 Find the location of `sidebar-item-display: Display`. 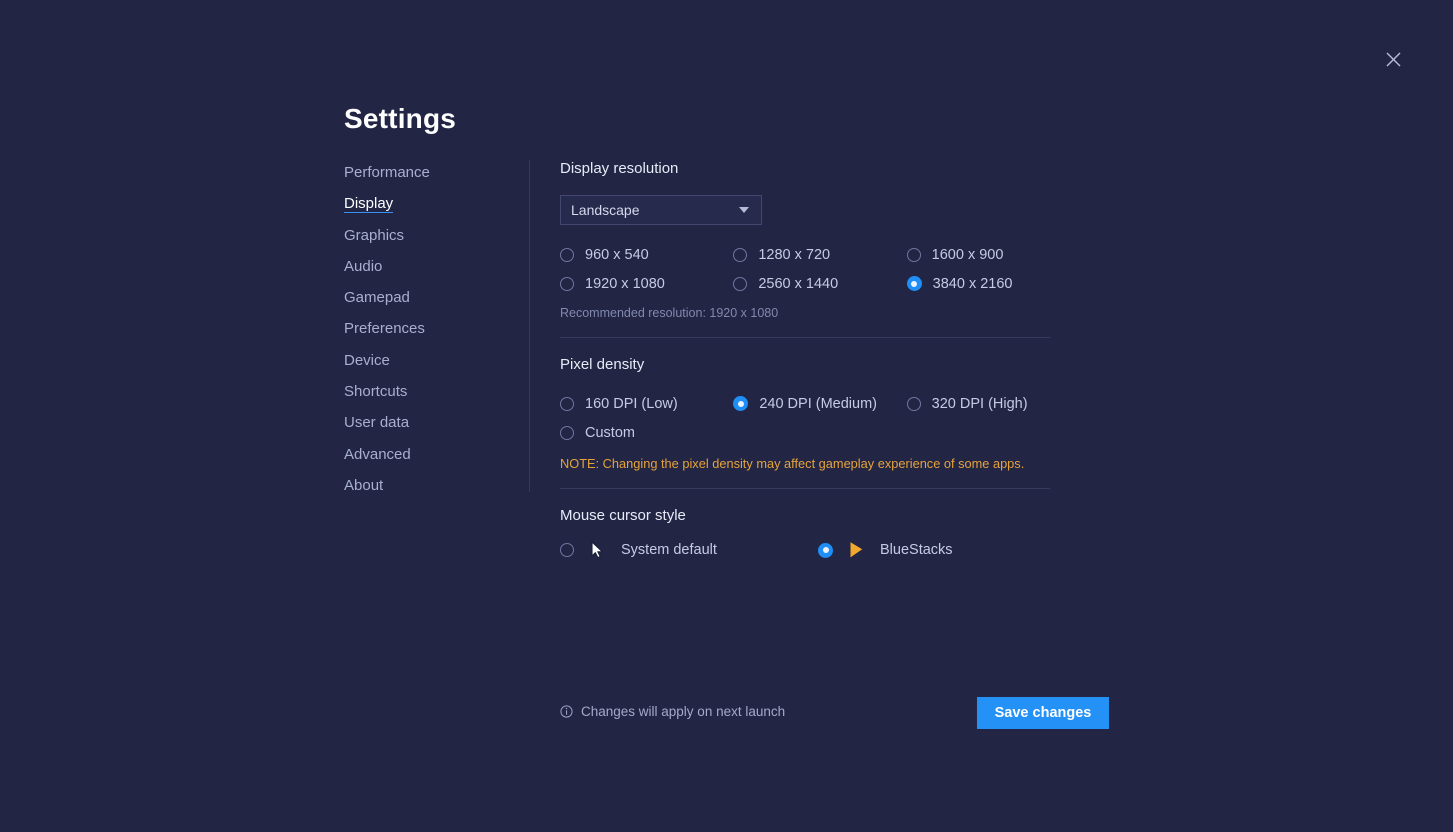

sidebar-item-display: Display is located at coordinates (369, 204).